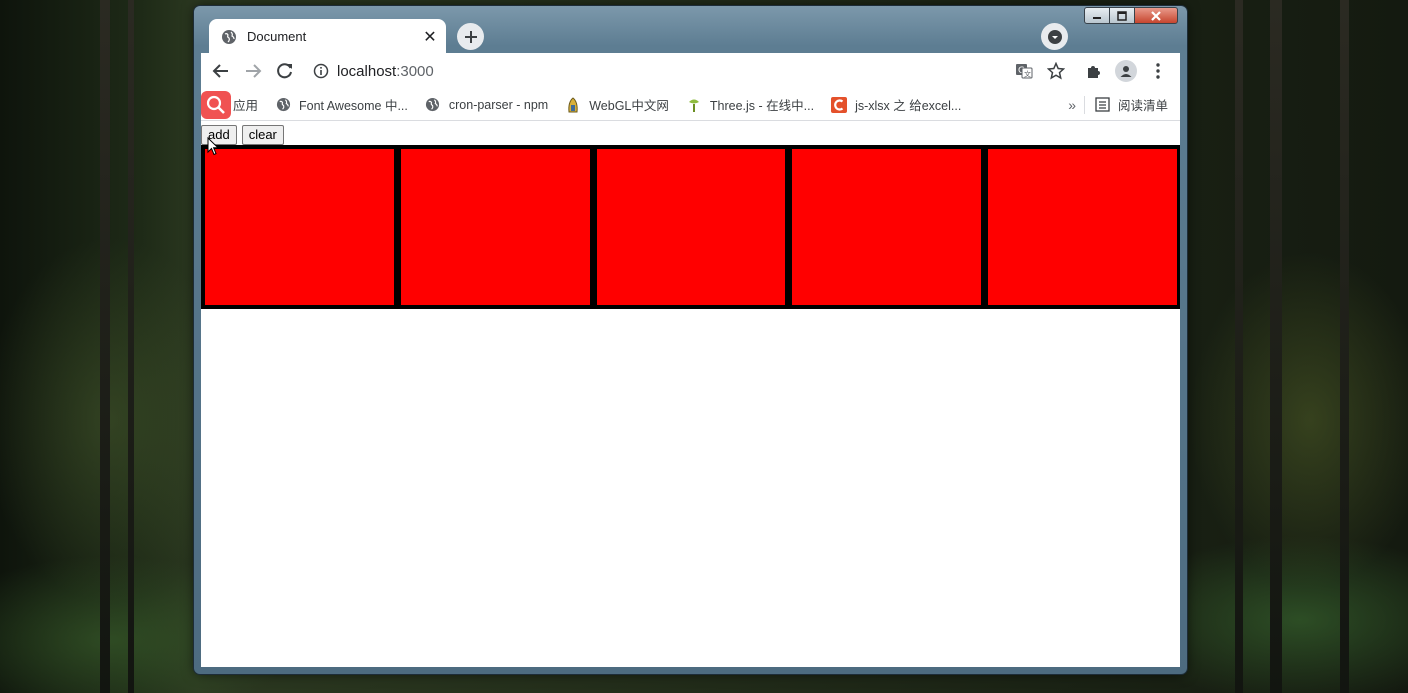  What do you see at coordinates (1084, 104) in the screenshot?
I see `bookmarks-divider` at bounding box center [1084, 104].